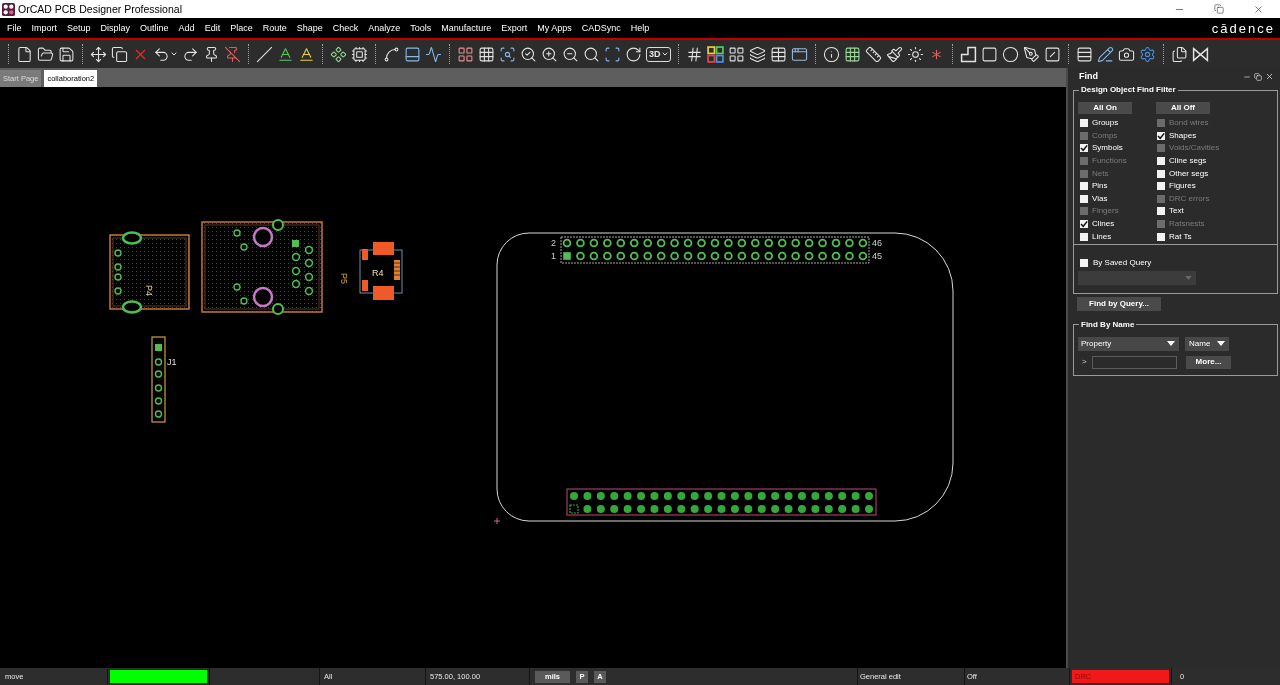 Image resolution: width=1280 pixels, height=685 pixels. Describe the element at coordinates (894, 54) in the screenshot. I see `brush-icon` at that location.